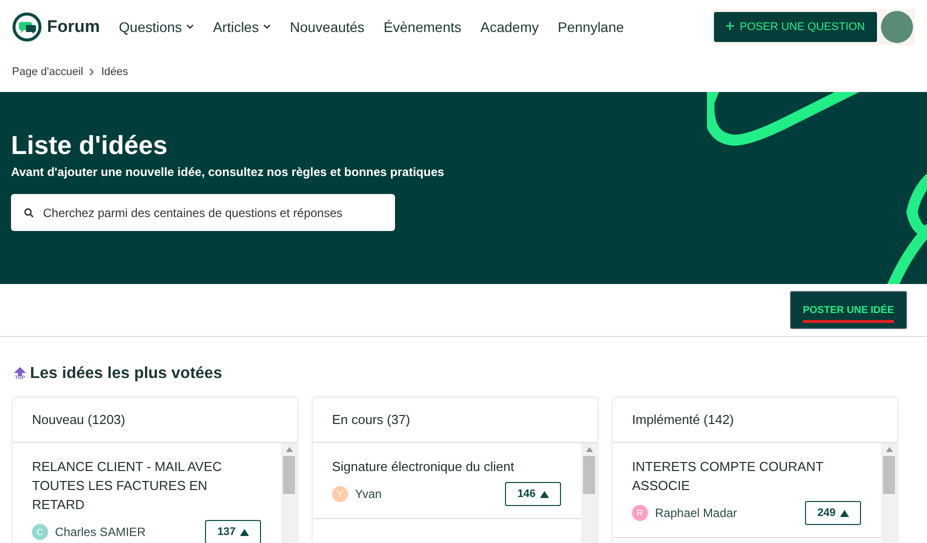  I want to click on author-name: Yvan, so click(368, 494).